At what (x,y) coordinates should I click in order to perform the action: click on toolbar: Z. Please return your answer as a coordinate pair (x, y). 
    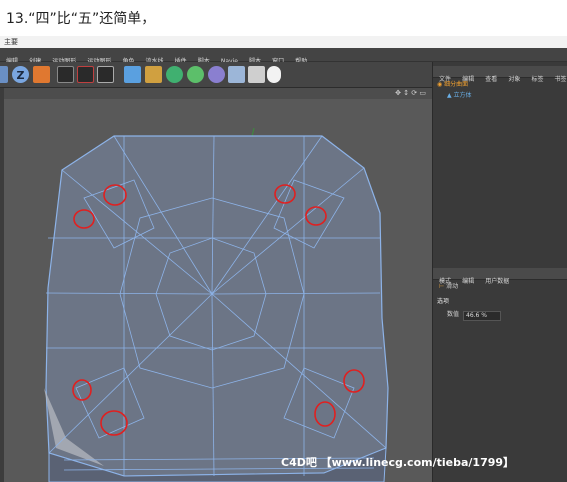
    Looking at the image, I should click on (216, 75).